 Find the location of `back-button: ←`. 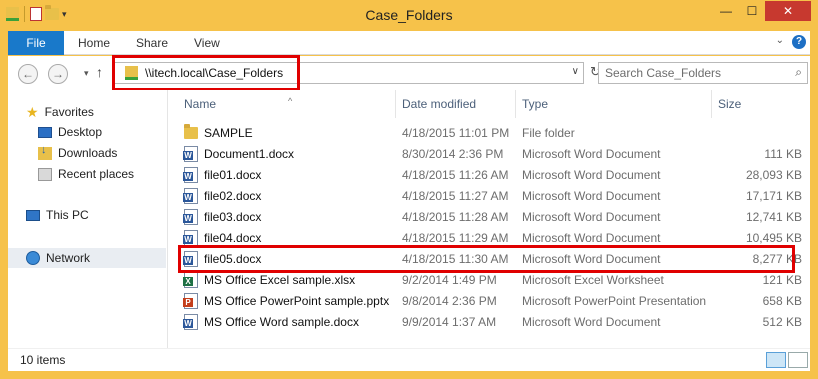

back-button: ← is located at coordinates (28, 74).